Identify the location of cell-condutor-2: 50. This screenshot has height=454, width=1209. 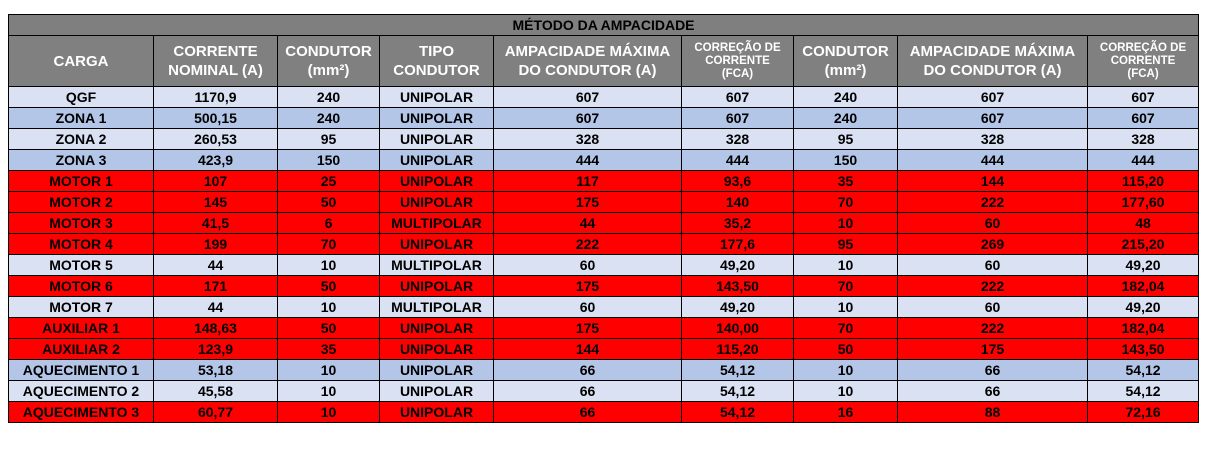
(845, 349).